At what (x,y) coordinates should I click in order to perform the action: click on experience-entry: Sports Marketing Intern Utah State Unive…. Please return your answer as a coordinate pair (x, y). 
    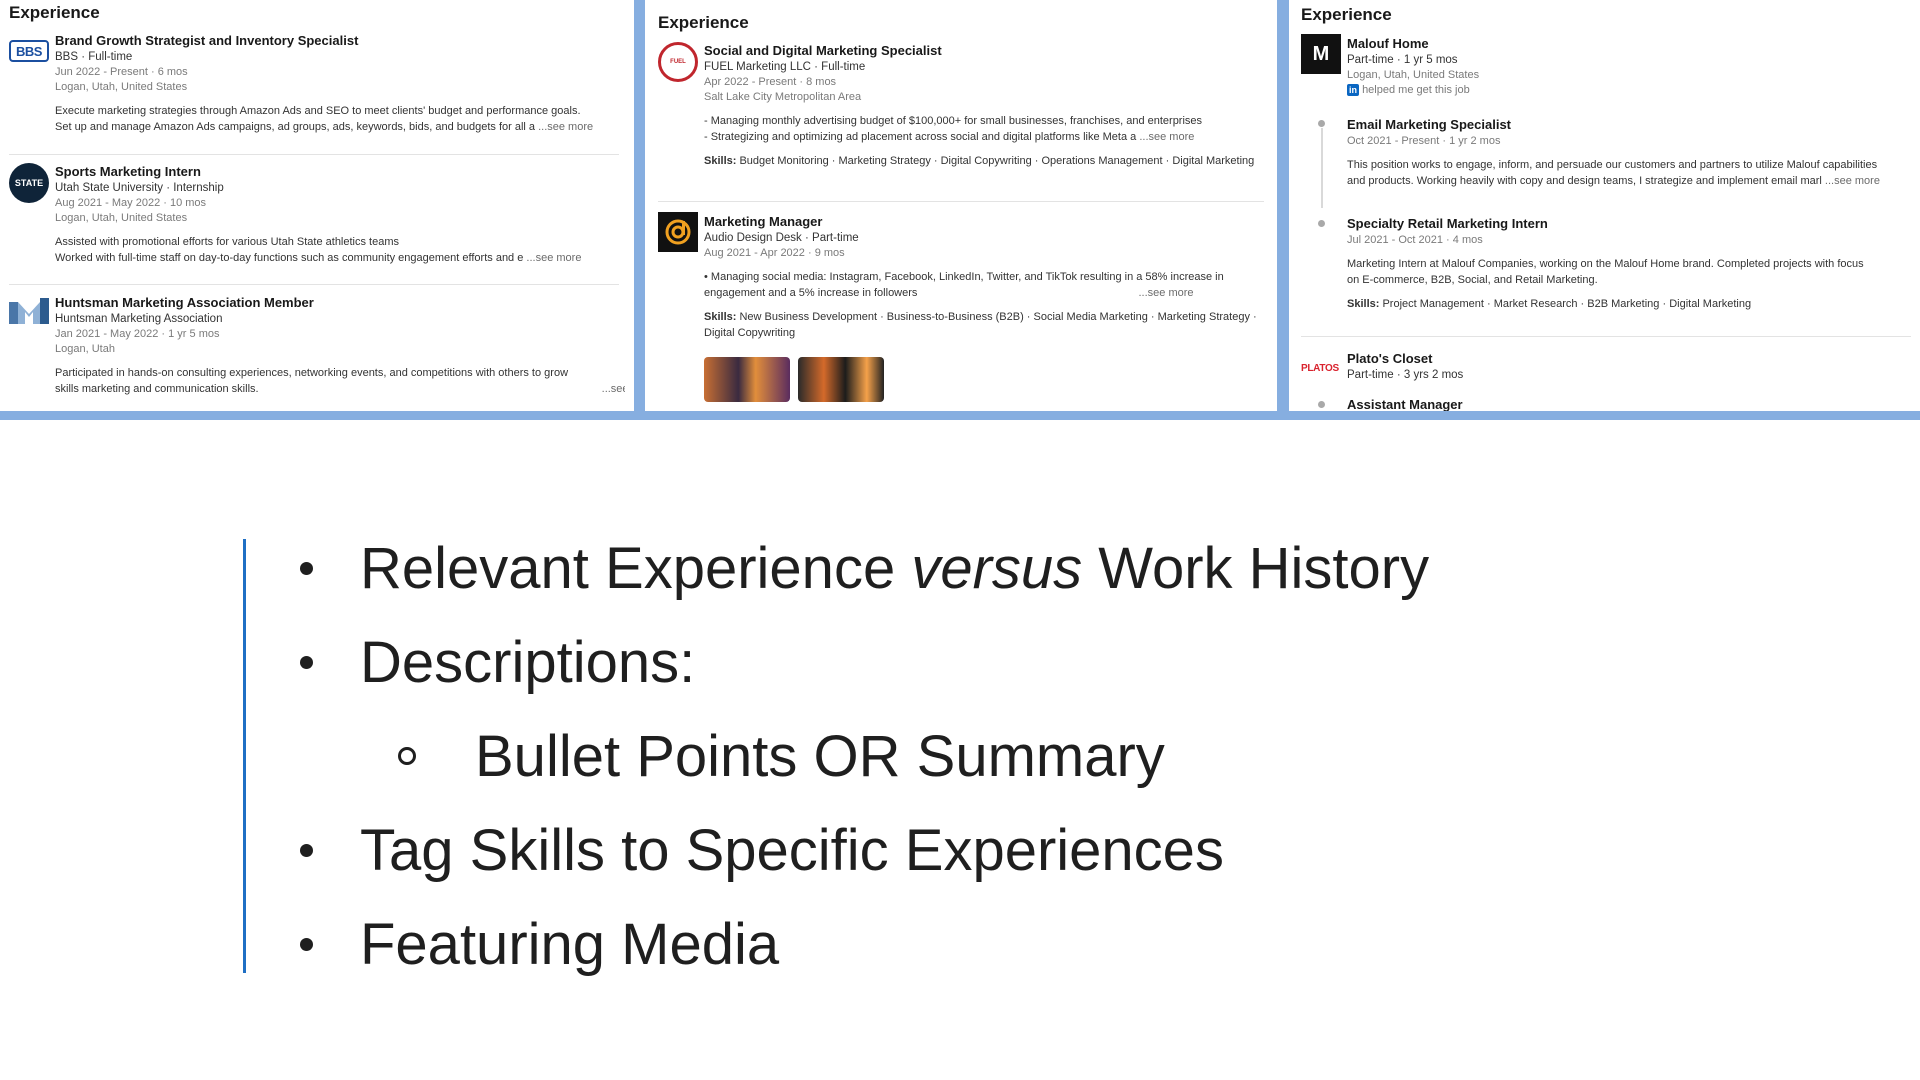
    Looking at the image, I should click on (340, 215).